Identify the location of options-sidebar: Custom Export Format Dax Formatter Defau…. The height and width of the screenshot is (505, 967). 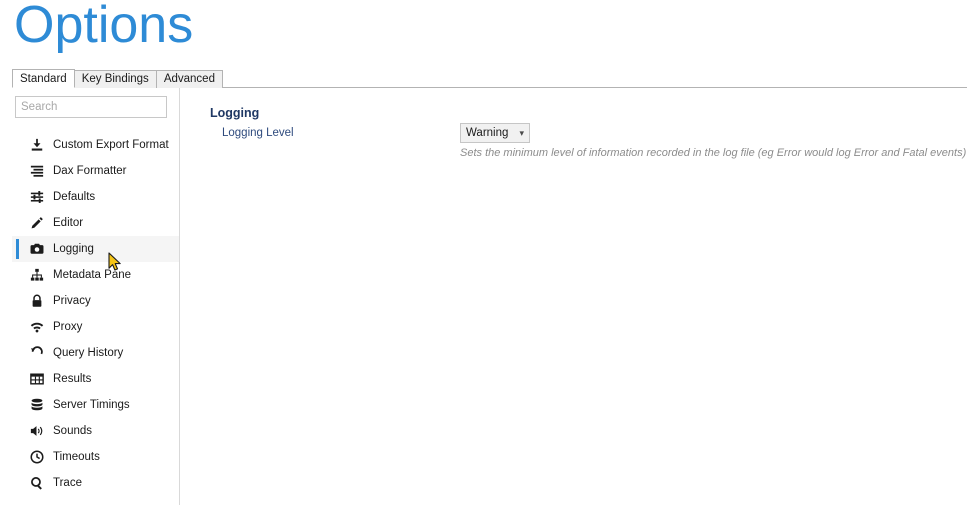
(95, 296).